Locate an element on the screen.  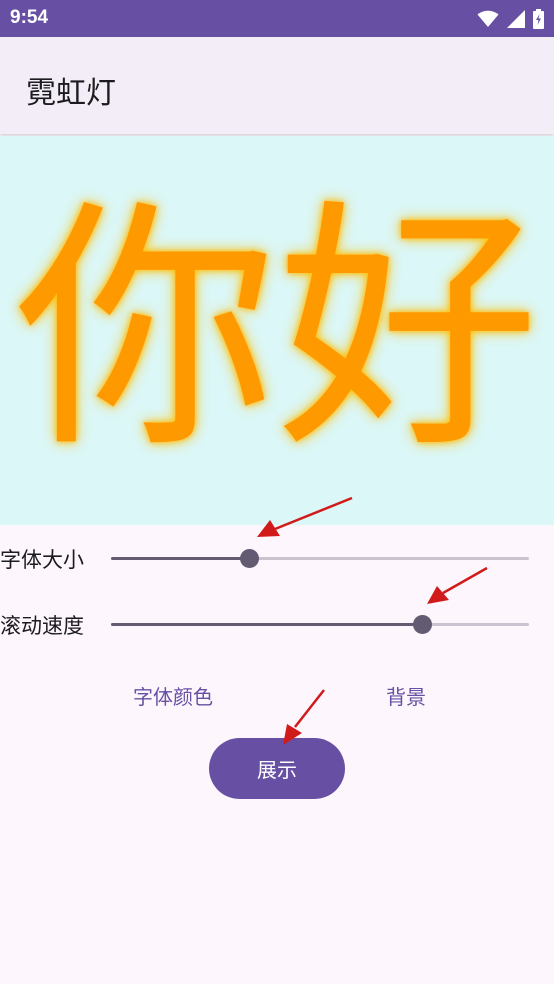
scroll-speed-slider is located at coordinates (320, 624).